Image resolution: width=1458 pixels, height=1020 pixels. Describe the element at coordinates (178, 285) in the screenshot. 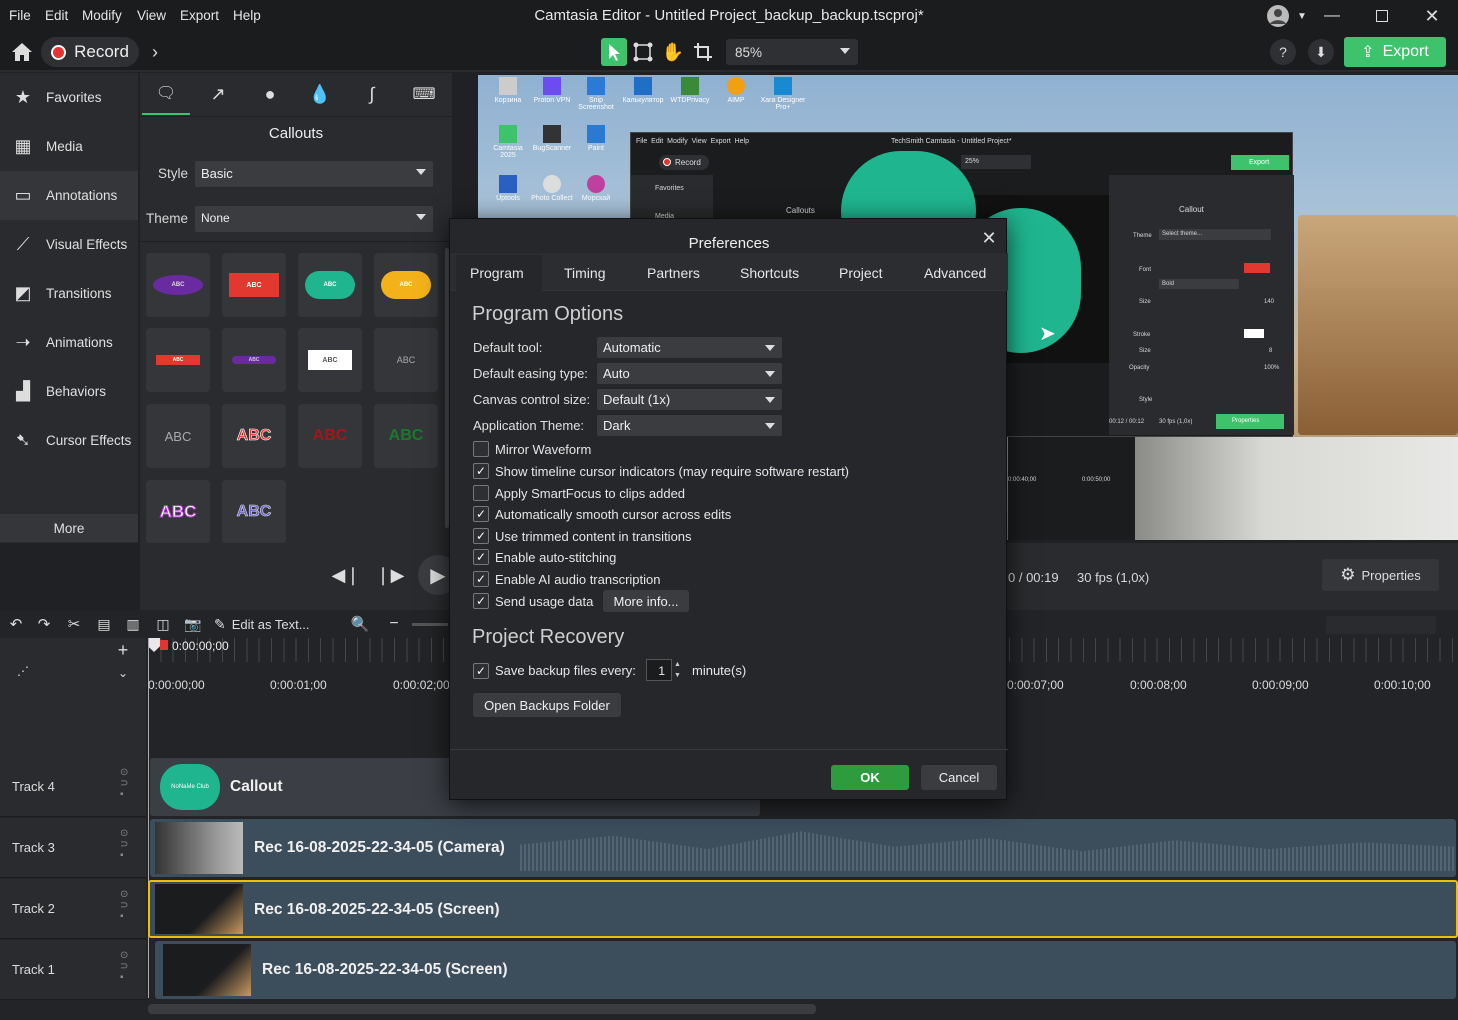

I see `callout-thumb-ellipse: ABC` at that location.